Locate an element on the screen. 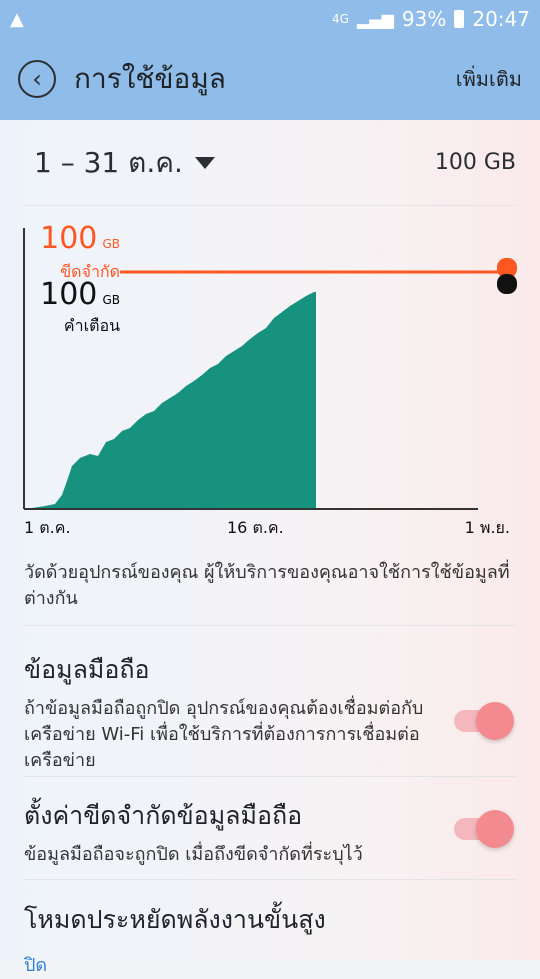 The image size is (540, 979). back-button: ‹ is located at coordinates (37, 79).